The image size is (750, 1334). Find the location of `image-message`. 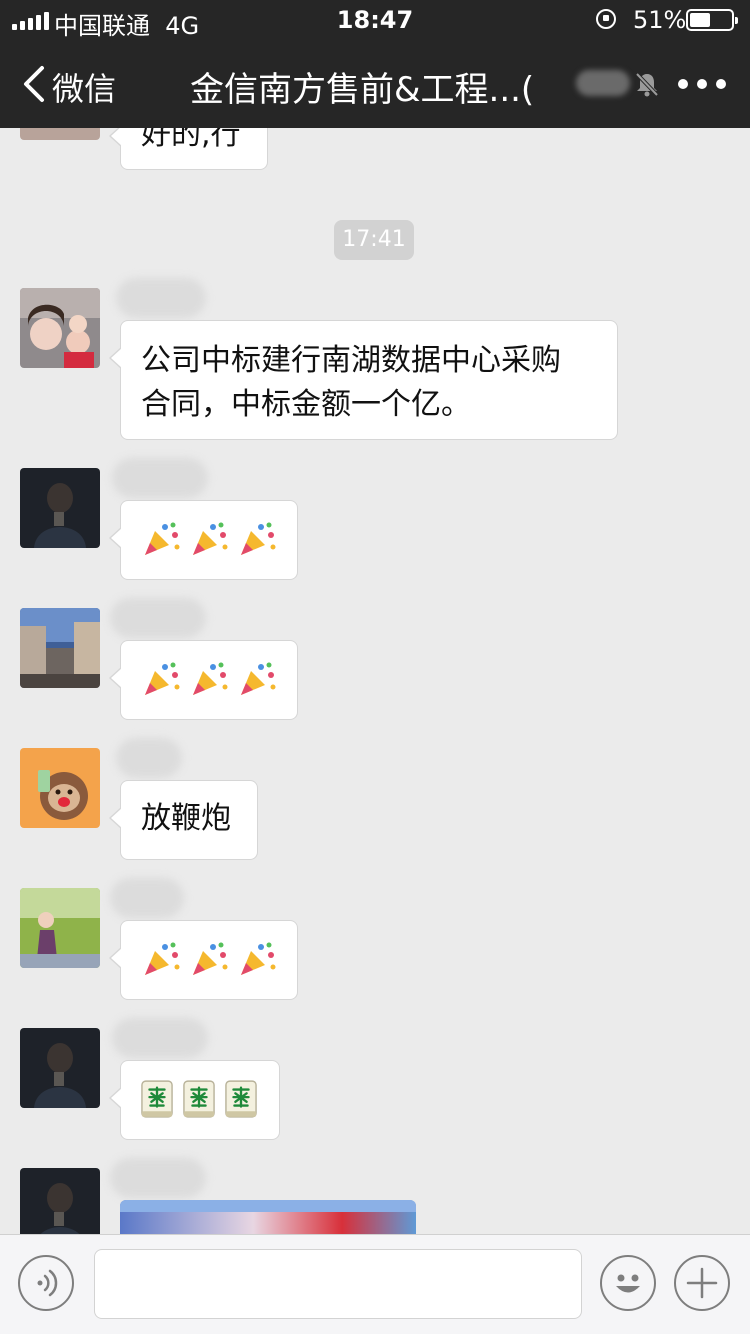

image-message is located at coordinates (268, 1217).